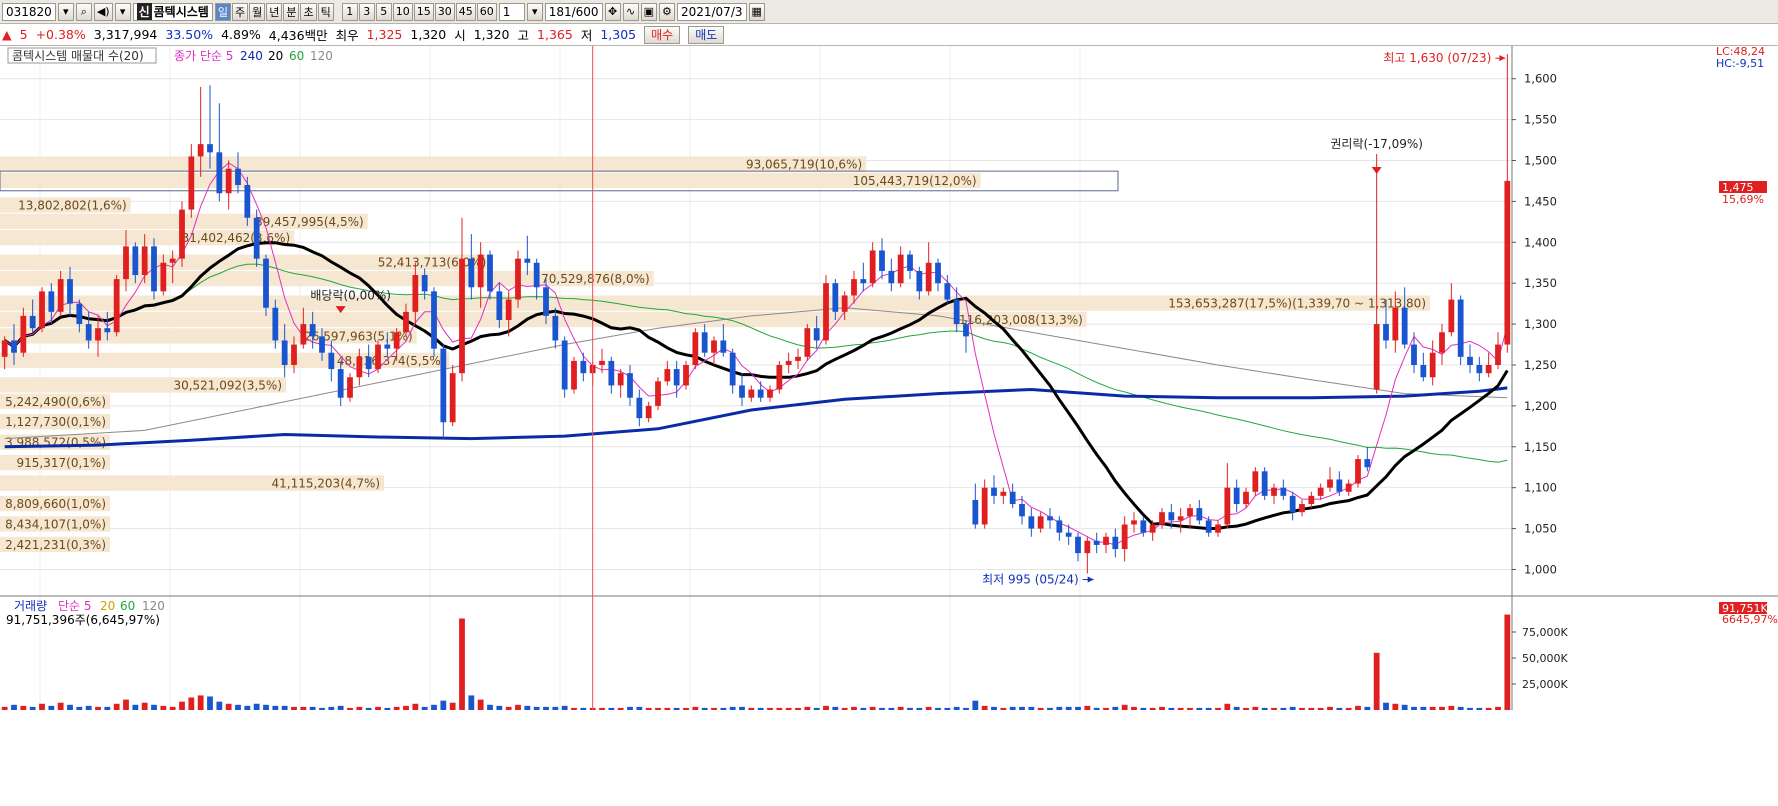 Image resolution: width=1778 pixels, height=806 pixels. Describe the element at coordinates (384, 34) in the screenshot. I see `best-value: 1,325` at that location.